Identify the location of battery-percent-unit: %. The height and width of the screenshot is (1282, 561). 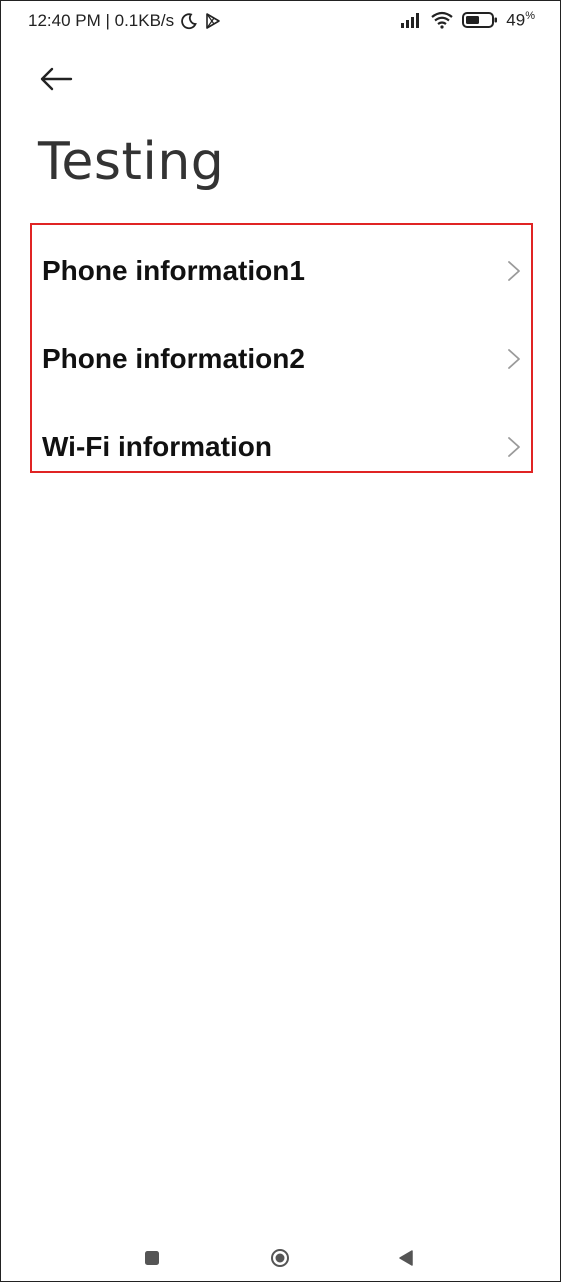
(530, 16).